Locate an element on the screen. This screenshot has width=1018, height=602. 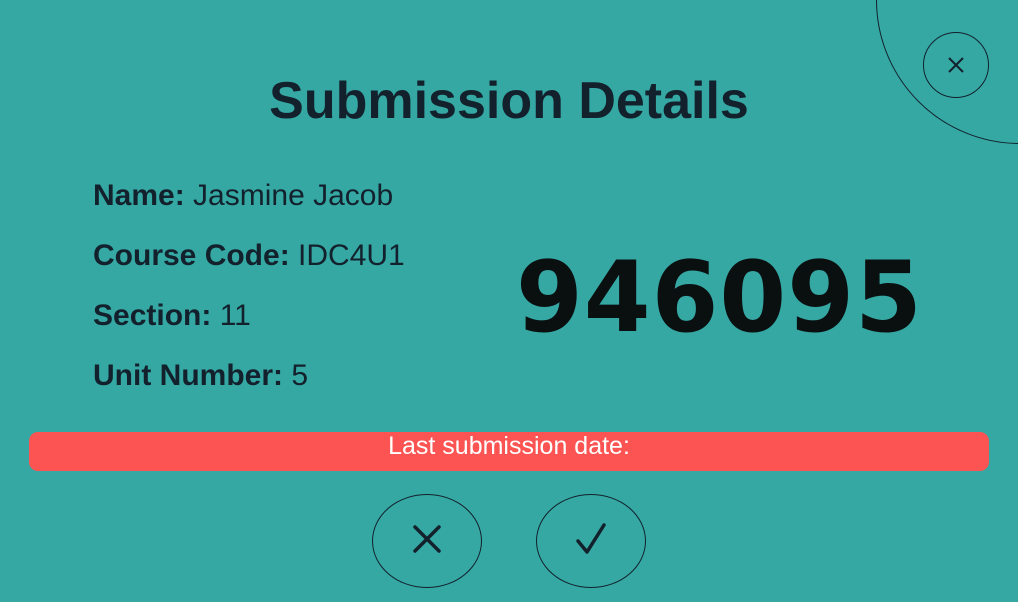
field-unit-number-label: Unit Number: is located at coordinates (188, 375).